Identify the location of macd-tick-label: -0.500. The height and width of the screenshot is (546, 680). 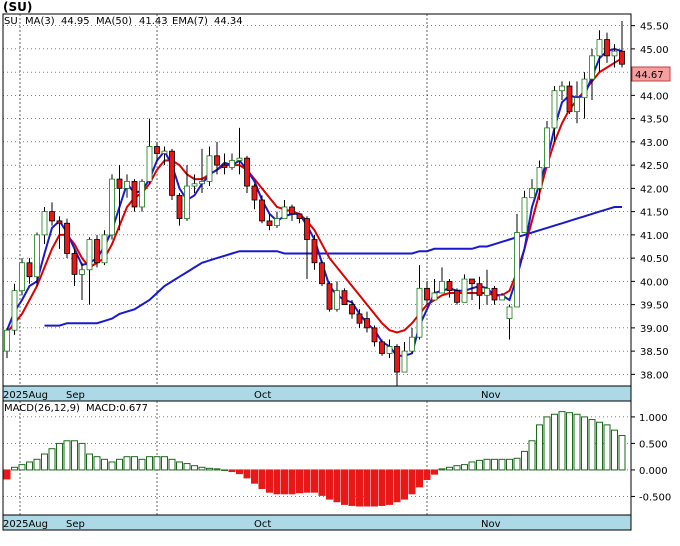
(655, 497).